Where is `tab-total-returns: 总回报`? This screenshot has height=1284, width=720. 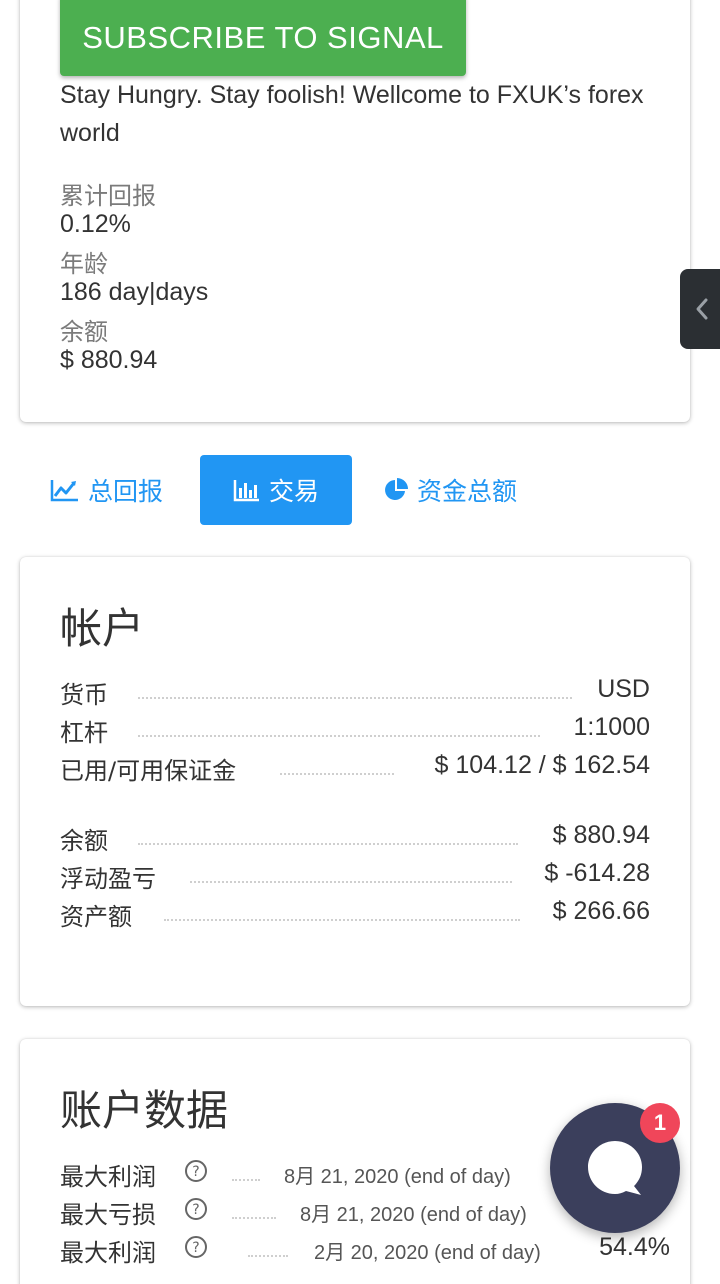
tab-total-returns: 总回报 is located at coordinates (106, 490).